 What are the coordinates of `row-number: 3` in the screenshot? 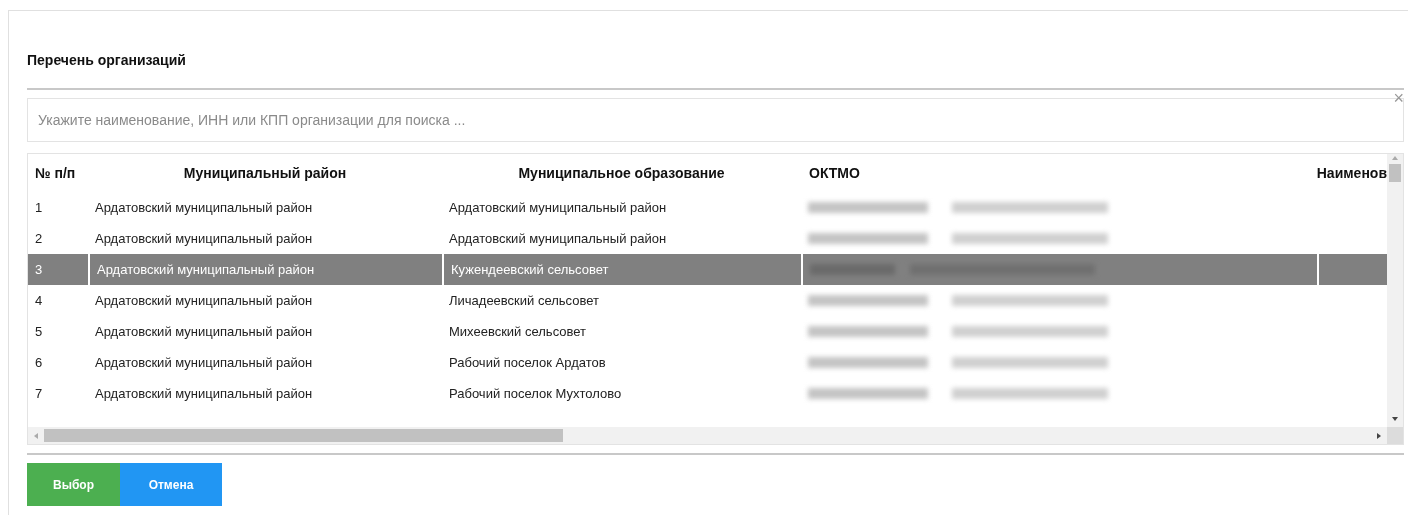 It's located at (58, 269).